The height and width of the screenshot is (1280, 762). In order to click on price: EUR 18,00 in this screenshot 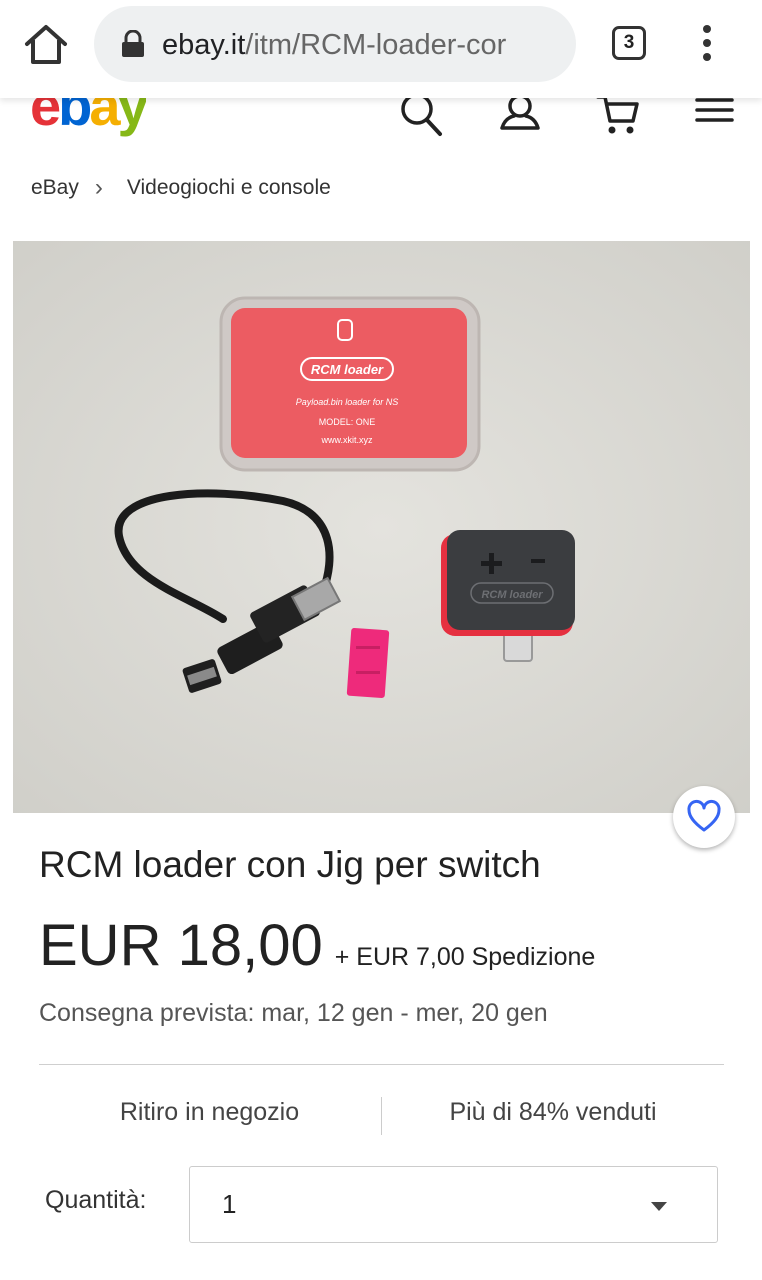, I will do `click(181, 945)`.